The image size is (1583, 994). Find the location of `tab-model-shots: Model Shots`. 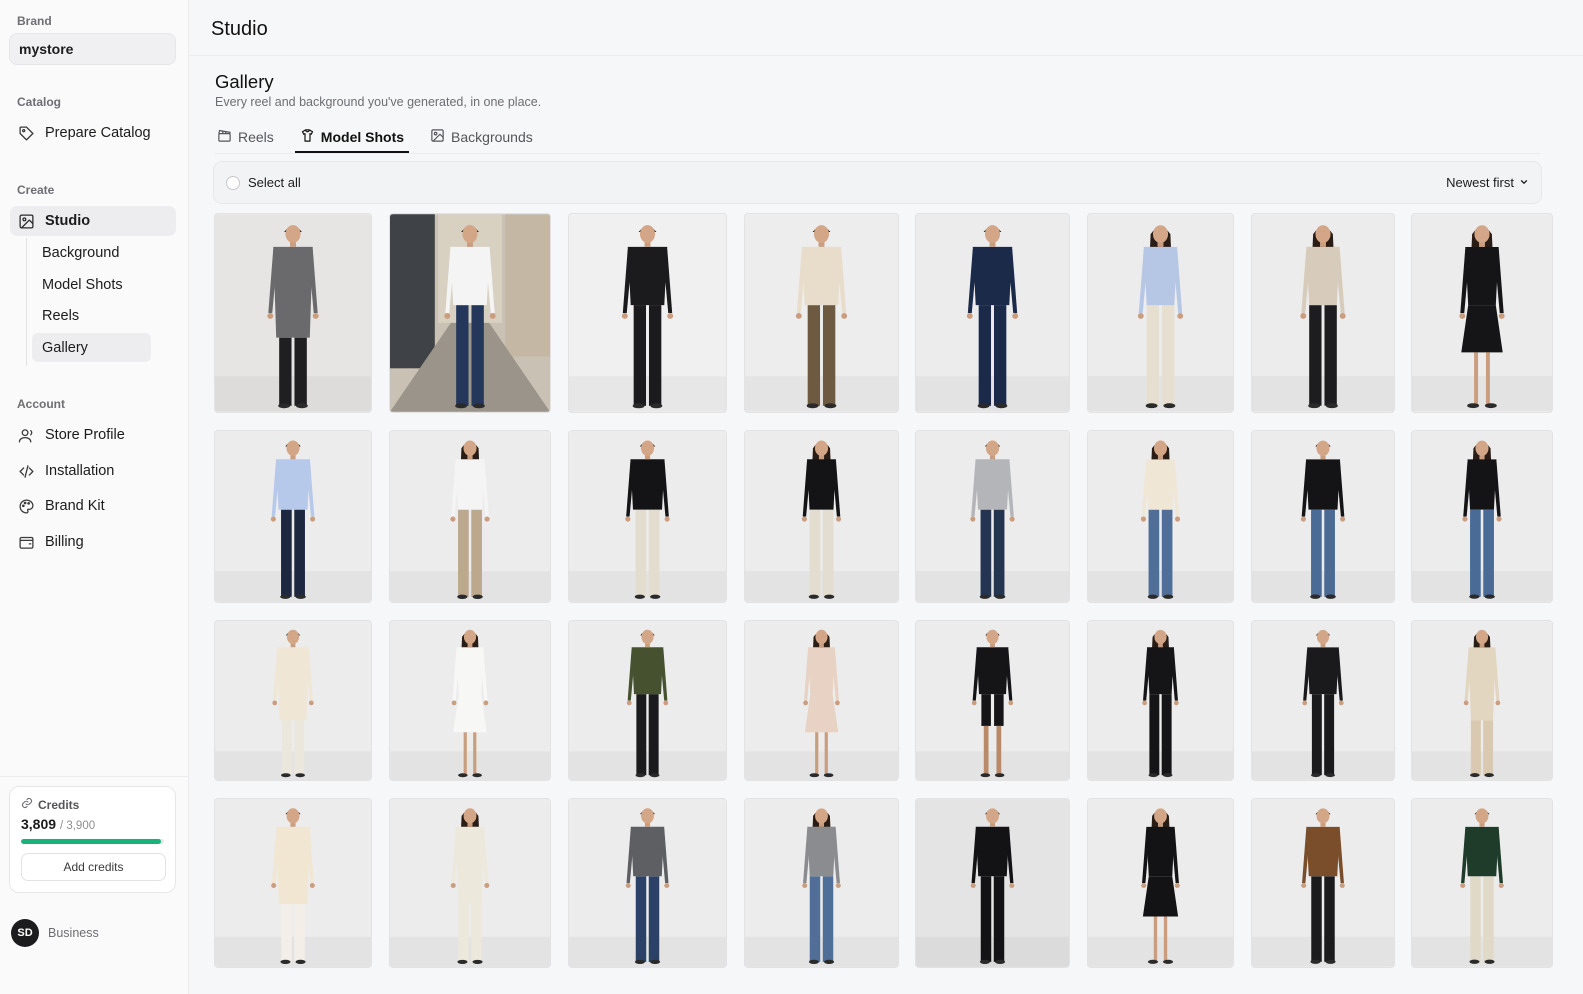

tab-model-shots: Model Shots is located at coordinates (352, 136).